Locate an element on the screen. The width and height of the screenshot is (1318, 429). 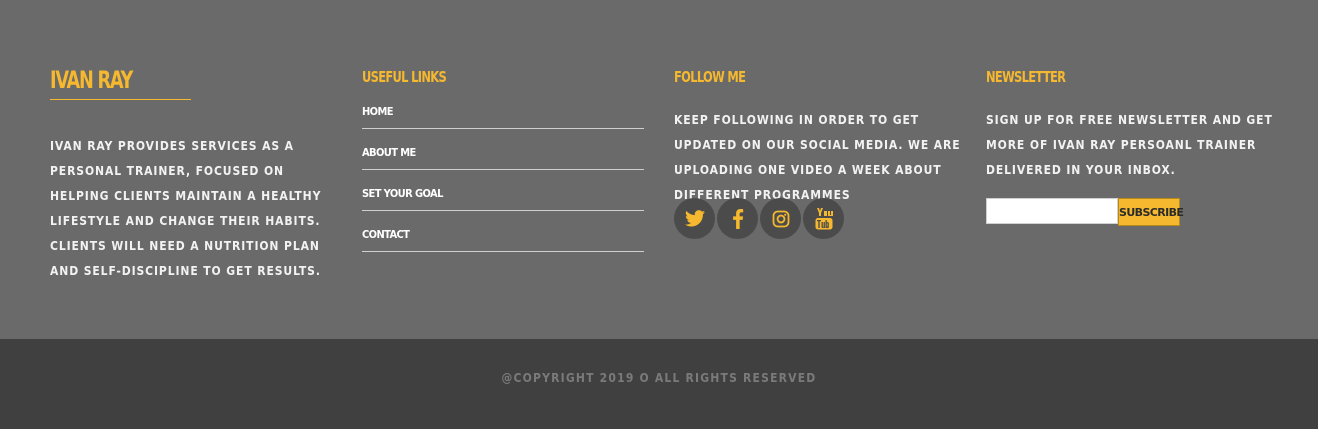
useful-links-list: HOME ABOUT ME SET YOUR GOAL CONTACT is located at coordinates (503, 170).